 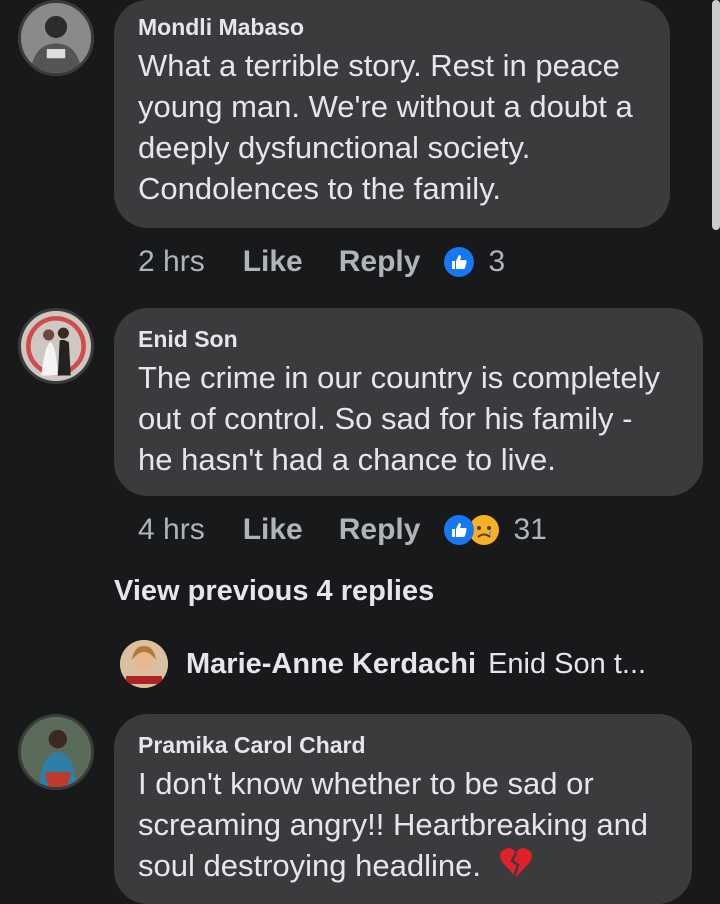 I want to click on comment-line: The crime in our country is completely, so click(x=399, y=377).